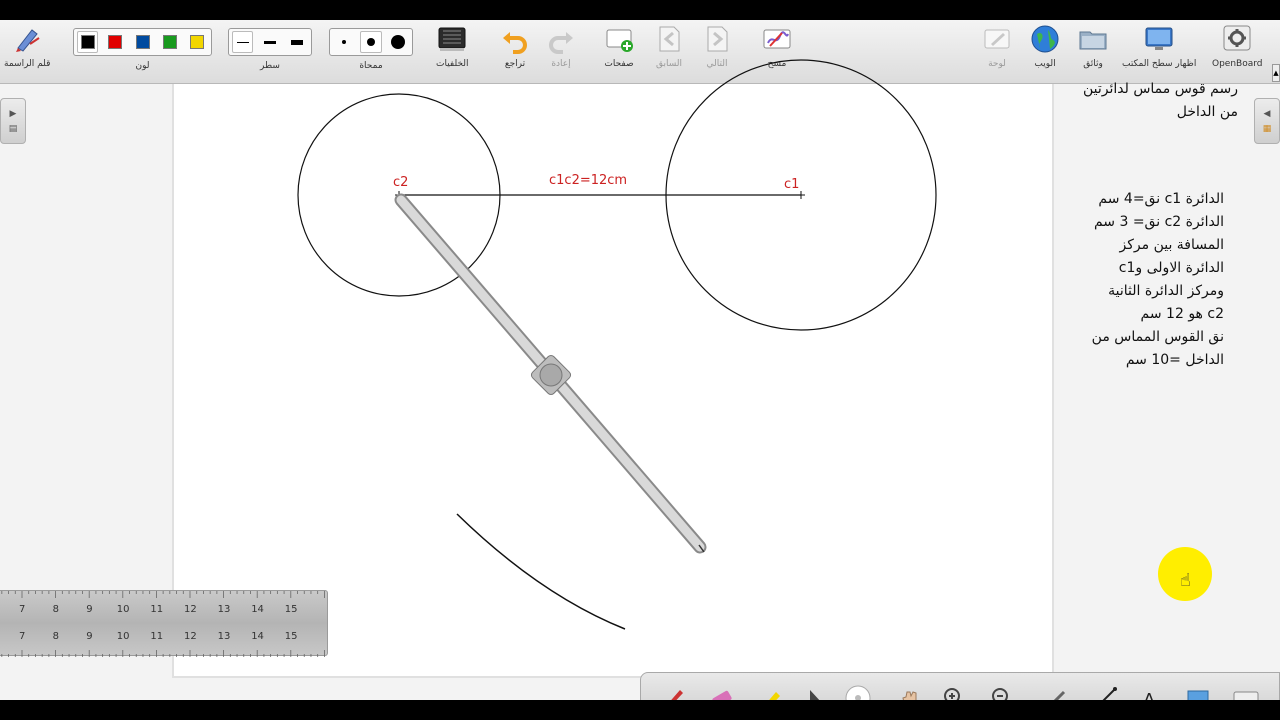 The image size is (1280, 720). What do you see at coordinates (1172, 245) in the screenshot?
I see `note-line: المسافة بين مركز` at bounding box center [1172, 245].